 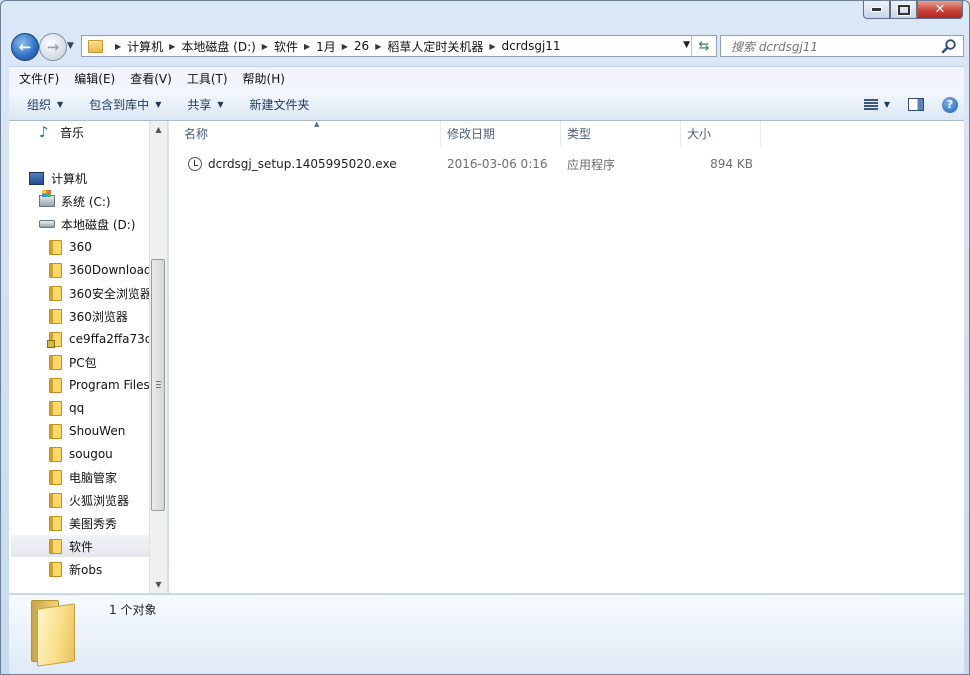 I want to click on breadcrumb-item: 本地磁盘 (D:), so click(x=218, y=46).